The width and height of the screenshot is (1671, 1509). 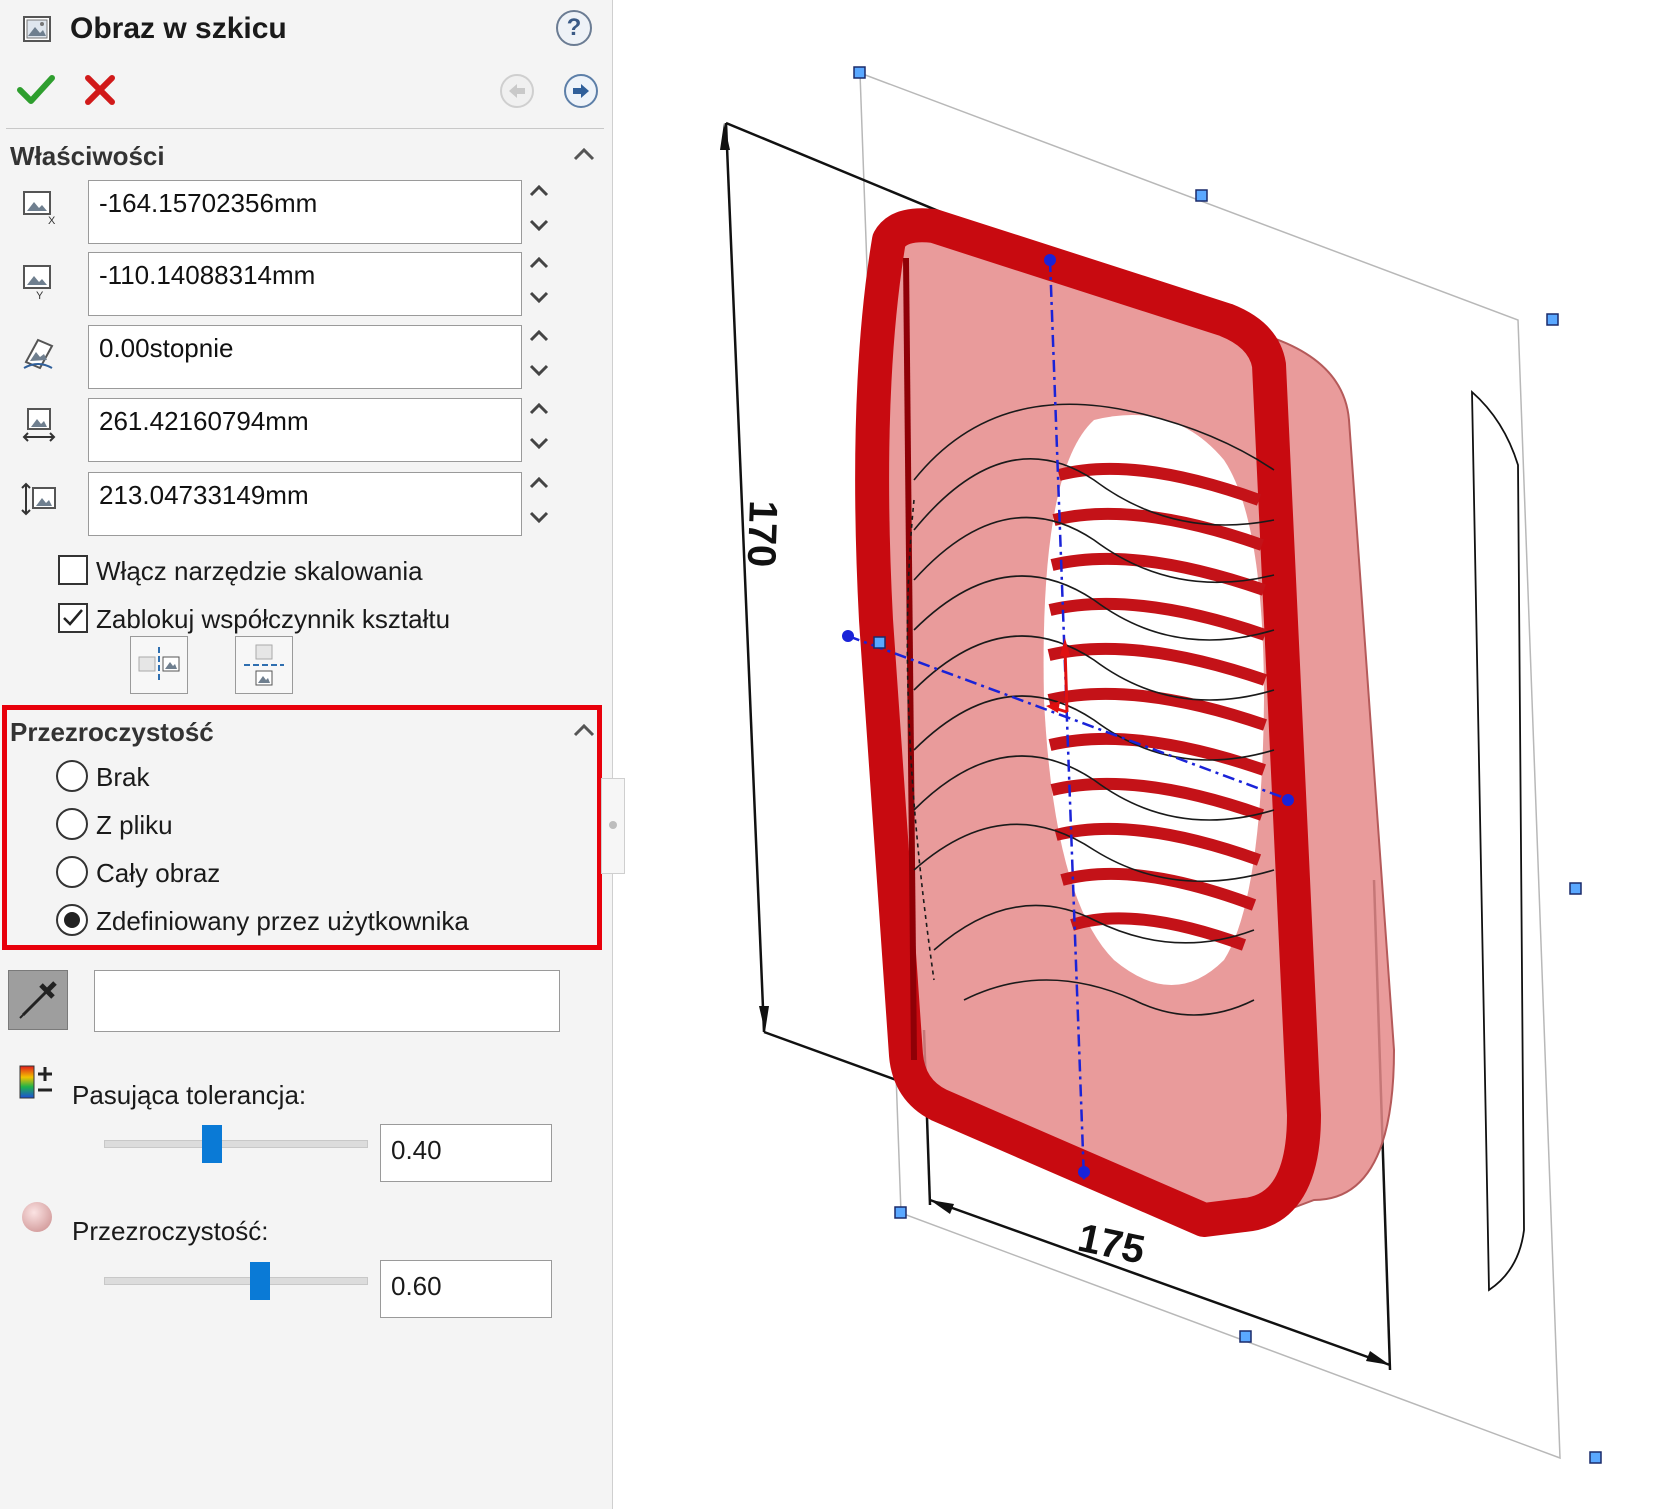 I want to click on tolerance-value-input: 0.40, so click(x=466, y=1153).